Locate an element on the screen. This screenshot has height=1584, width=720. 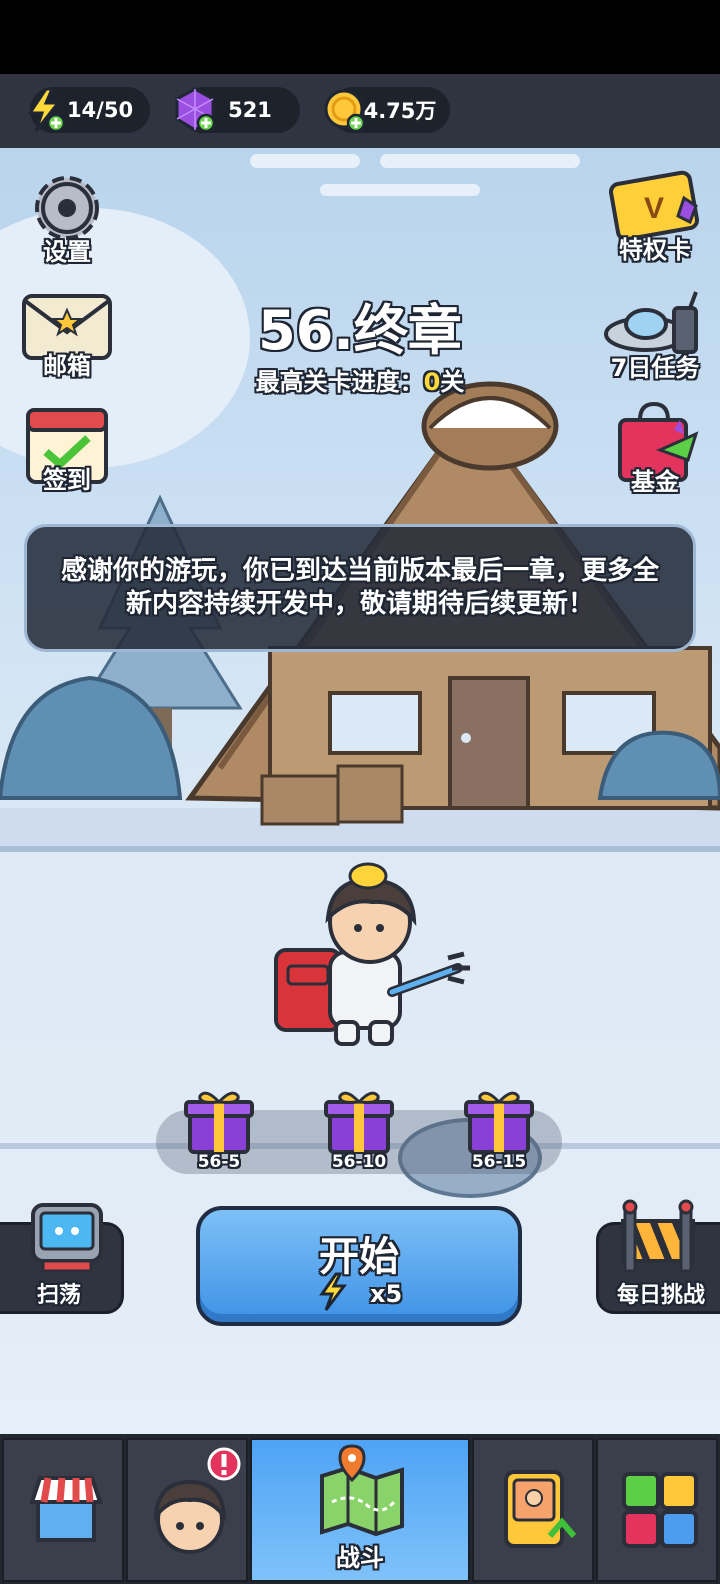
nav-tab-character is located at coordinates (187, 1510).